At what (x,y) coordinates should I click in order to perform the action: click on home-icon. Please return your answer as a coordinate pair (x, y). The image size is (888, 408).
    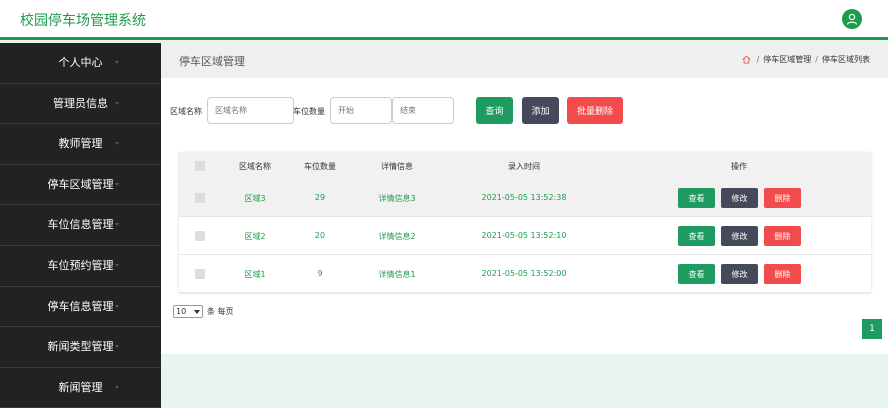
    Looking at the image, I should click on (746, 59).